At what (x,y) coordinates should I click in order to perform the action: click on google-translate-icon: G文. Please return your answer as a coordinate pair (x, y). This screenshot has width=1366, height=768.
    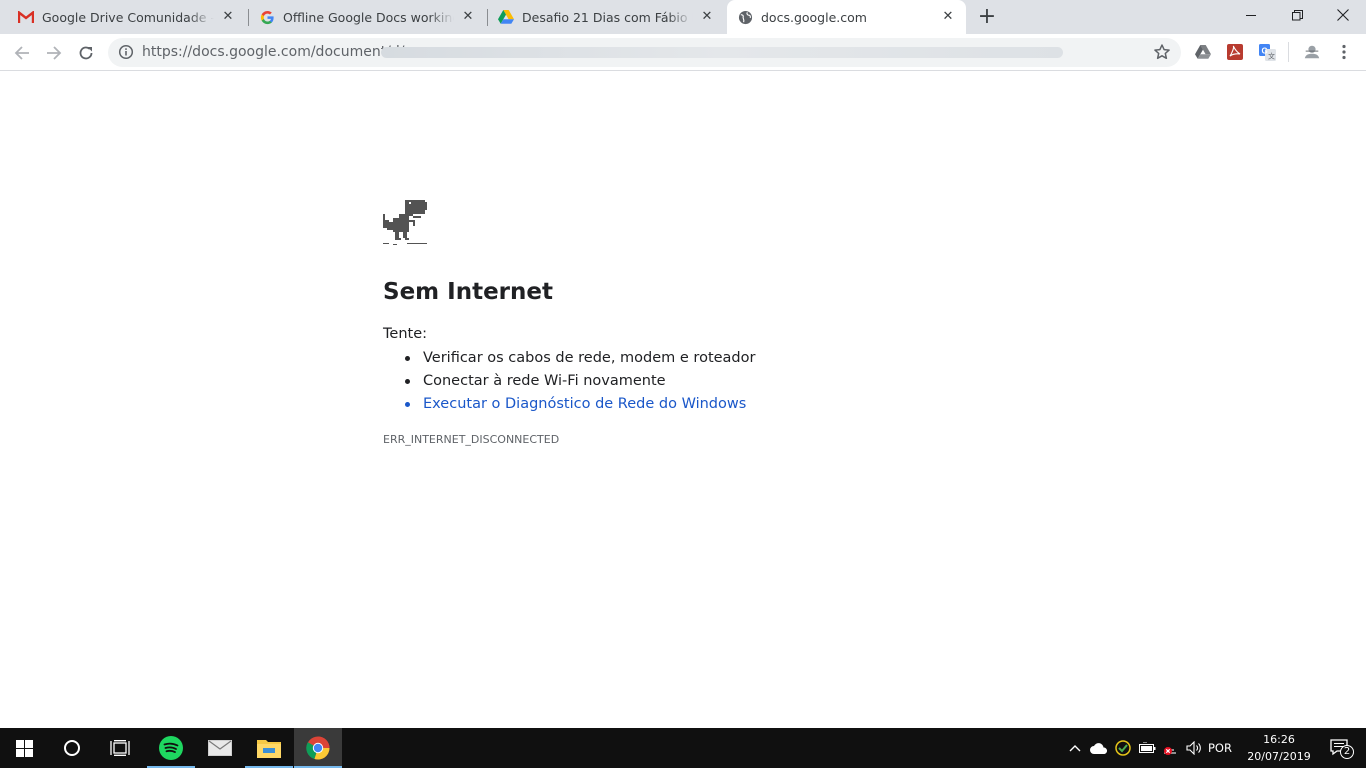
    Looking at the image, I should click on (1267, 52).